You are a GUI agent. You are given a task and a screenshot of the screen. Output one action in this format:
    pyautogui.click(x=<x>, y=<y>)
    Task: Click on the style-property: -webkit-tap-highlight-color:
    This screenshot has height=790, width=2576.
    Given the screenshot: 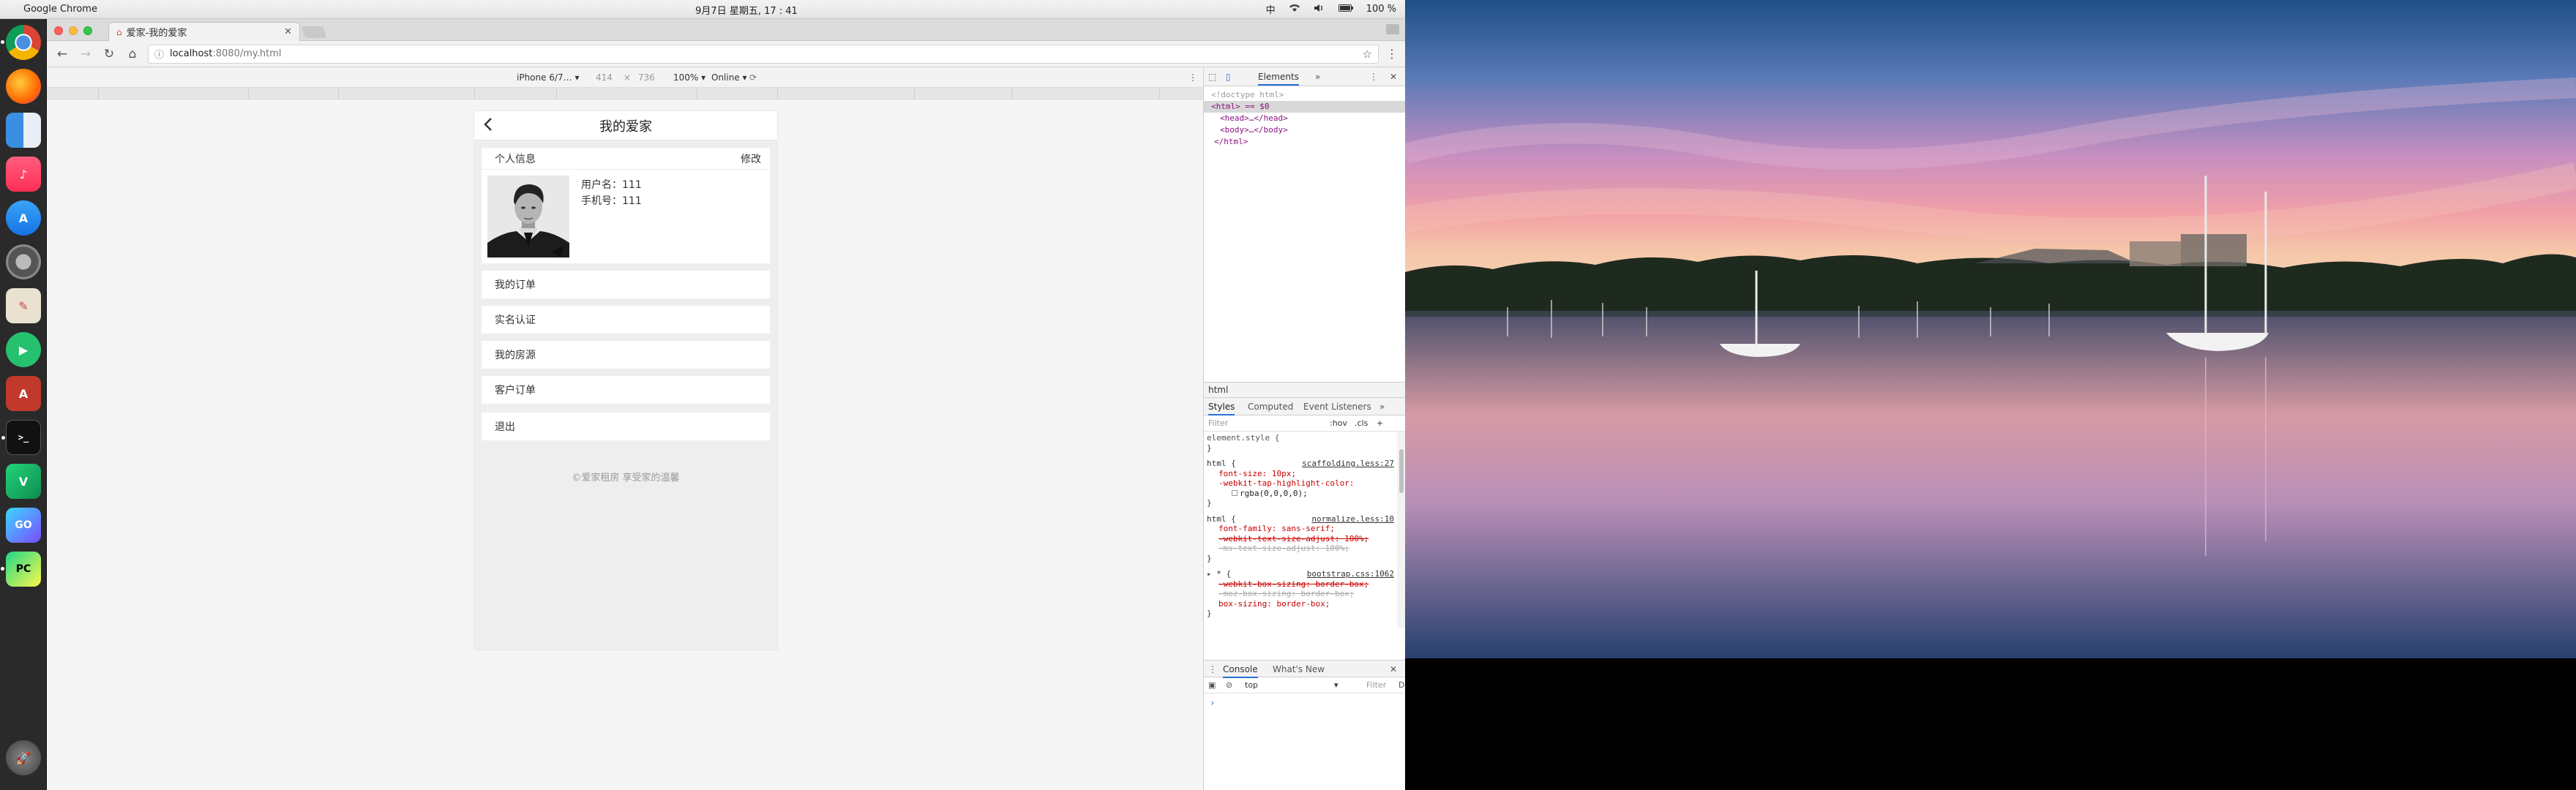 What is the action you would take?
    pyautogui.click(x=1300, y=484)
    